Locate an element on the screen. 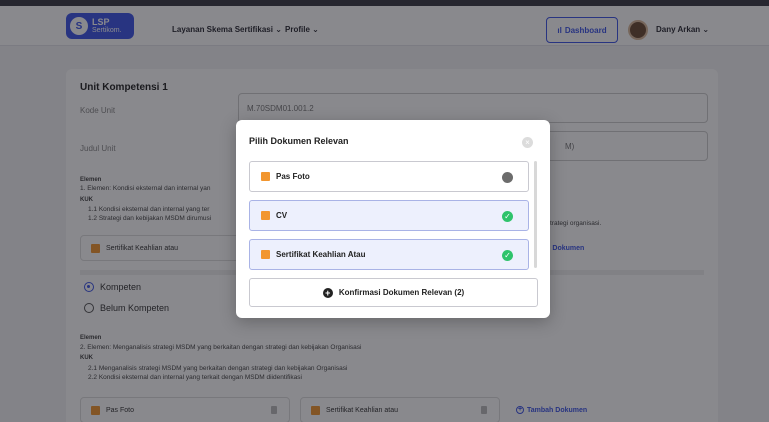  document-option-pas-foto: Pas Foto is located at coordinates (389, 176).